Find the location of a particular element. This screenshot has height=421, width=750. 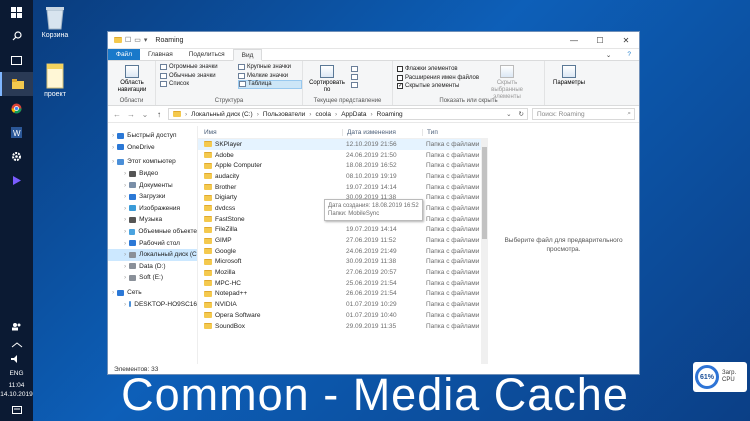

nav-pane-item: › Этот компьютер is located at coordinates (152, 162).